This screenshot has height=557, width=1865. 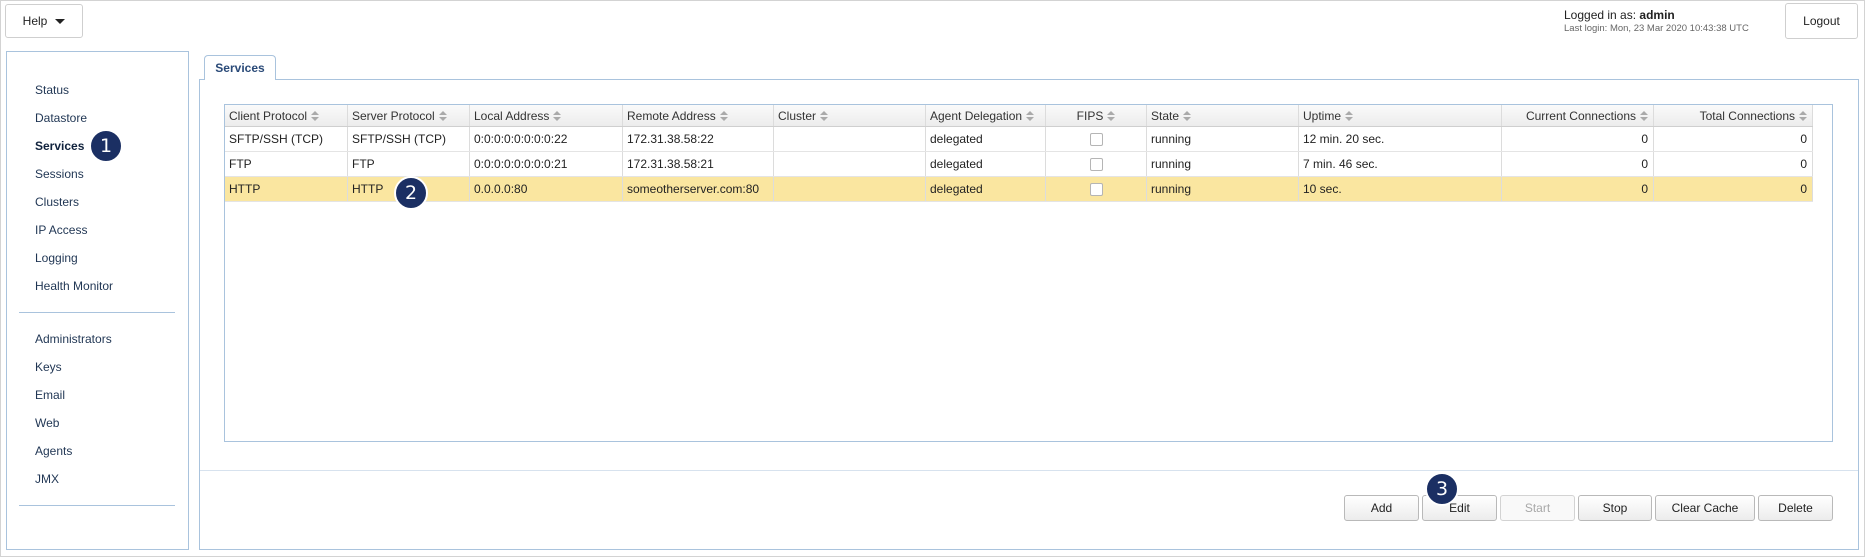 I want to click on help-menu-button: Help, so click(x=44, y=21).